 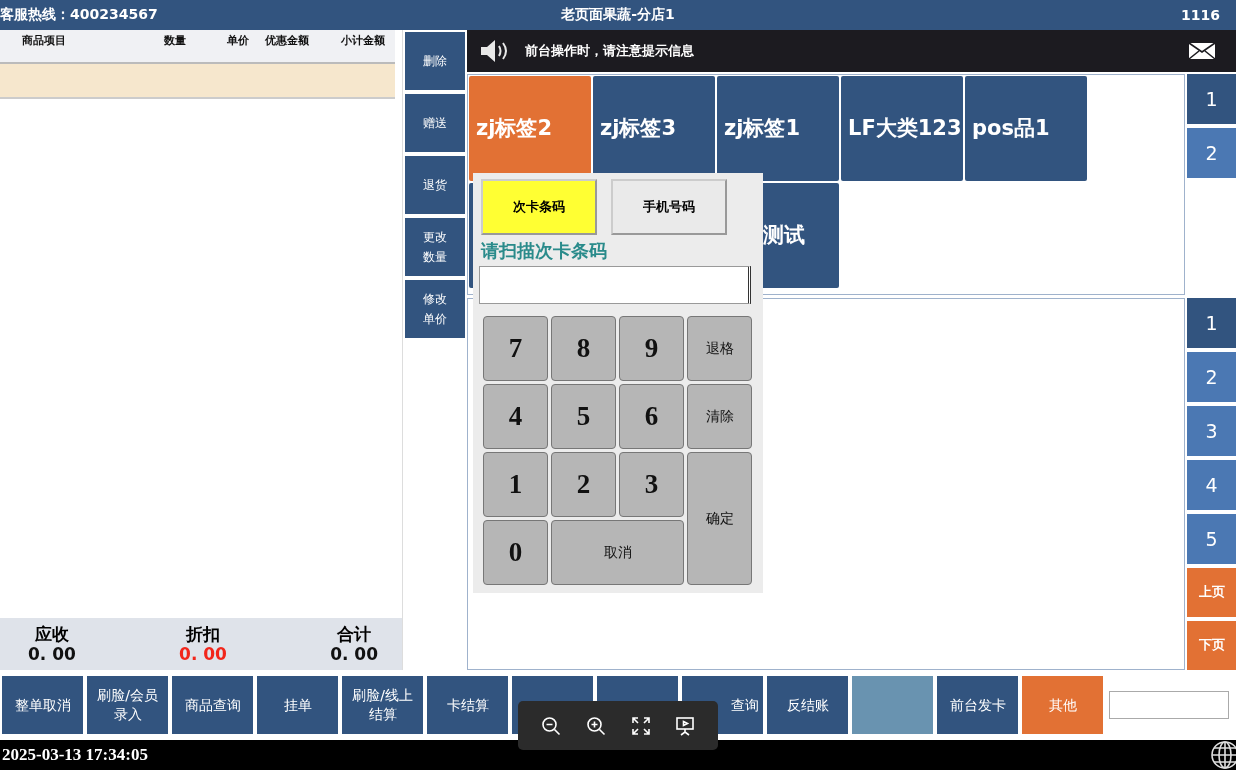 I want to click on store-name: 老页面果蔬-分店1, so click(x=618, y=15).